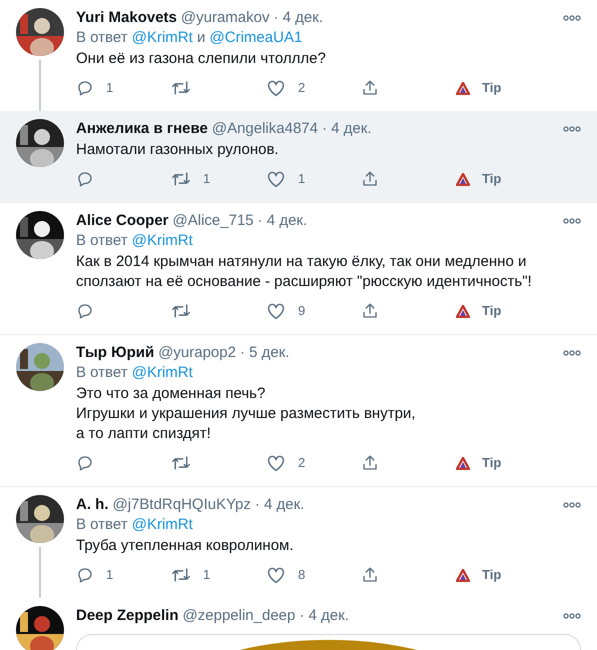  Describe the element at coordinates (127, 616) in the screenshot. I see `author-name: Deep Zeppelin` at that location.